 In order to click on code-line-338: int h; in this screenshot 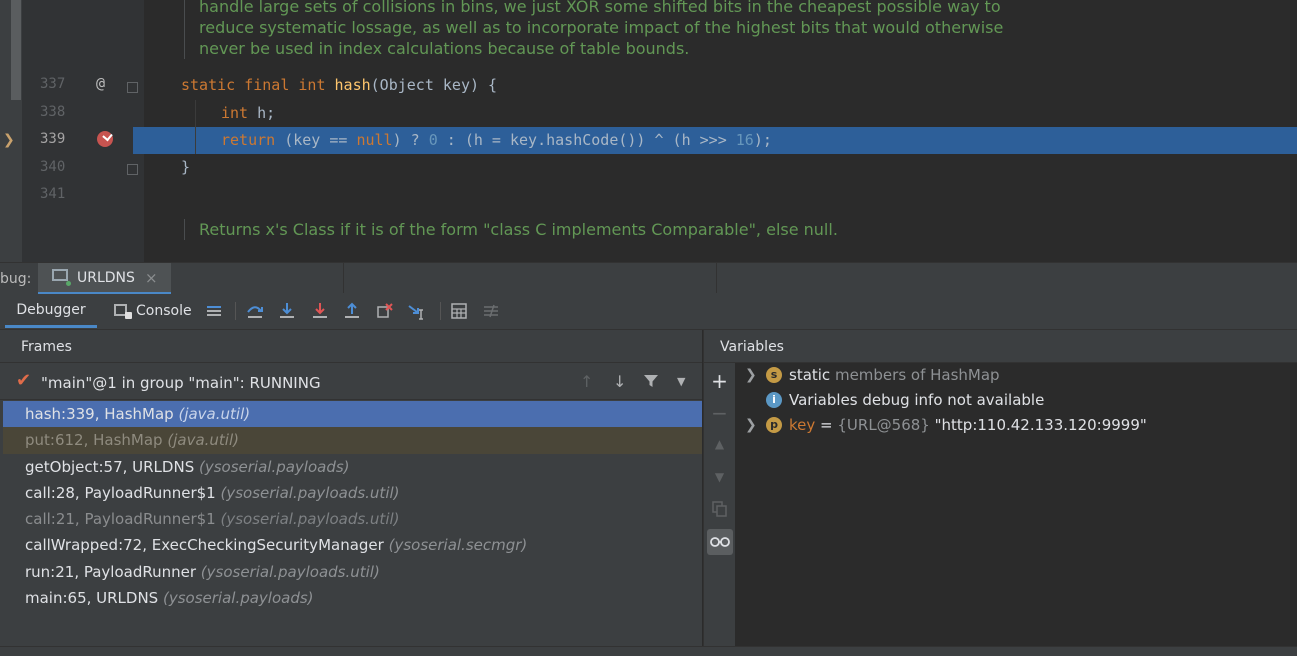, I will do `click(248, 113)`.